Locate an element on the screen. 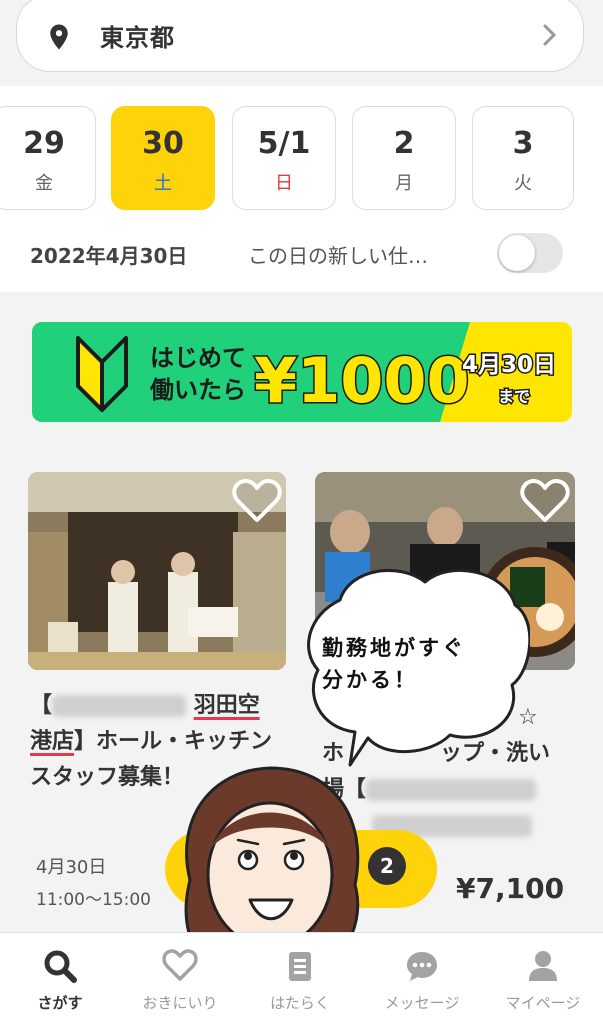 This screenshot has width=603, height=1025. date-weekday: 日 is located at coordinates (284, 183).